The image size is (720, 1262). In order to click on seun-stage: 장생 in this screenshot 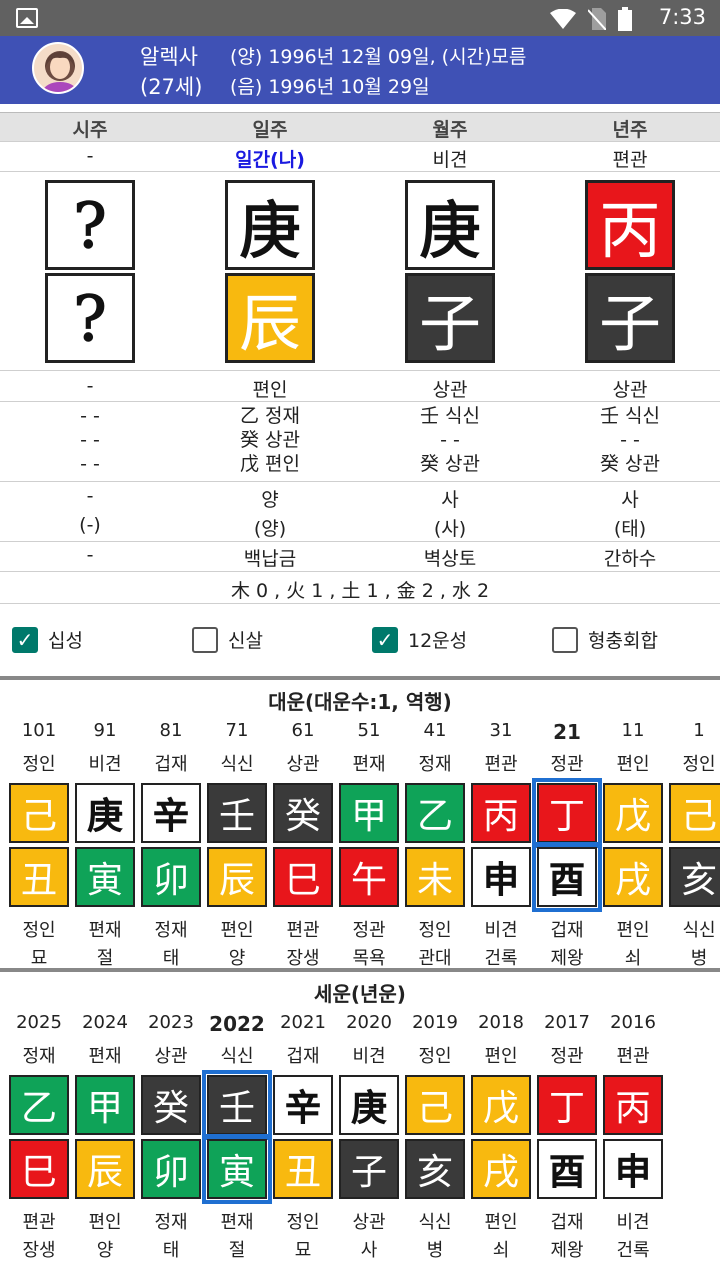, I will do `click(39, 1250)`.